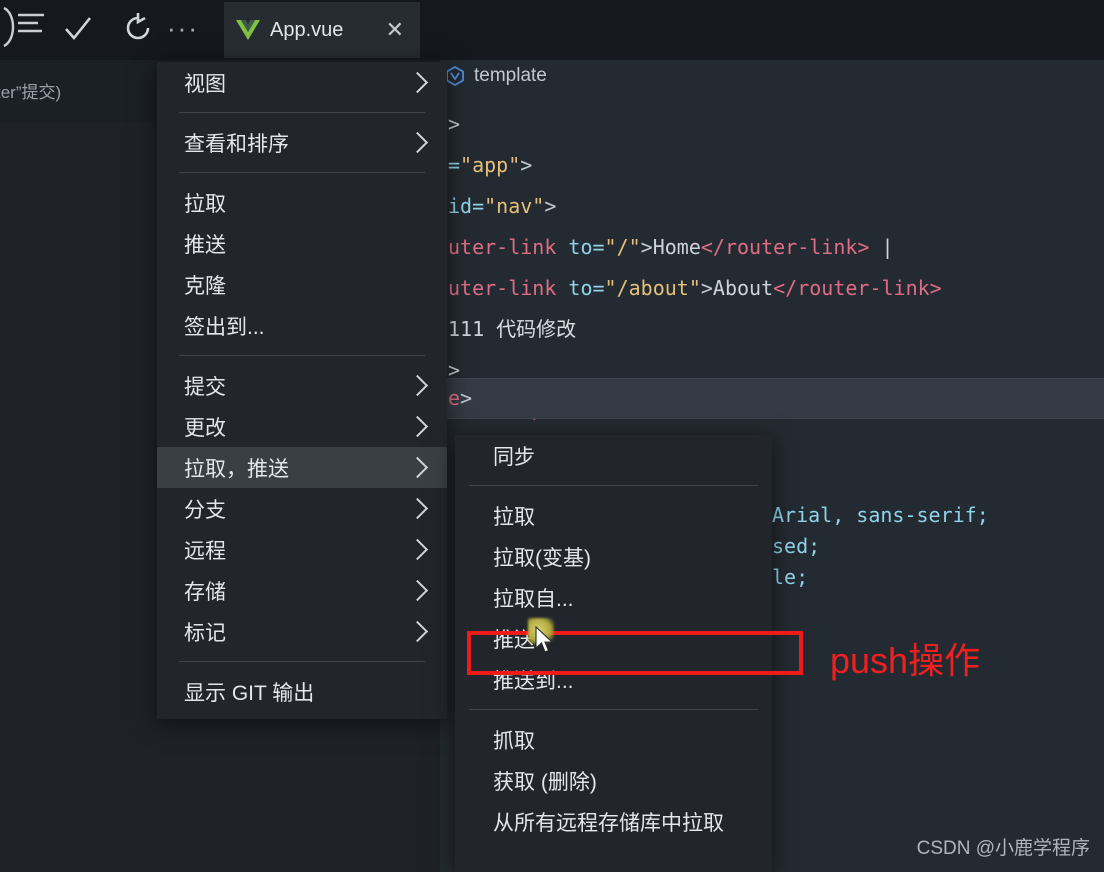 This screenshot has width=1104, height=872. I want to click on current-line-code: e>, so click(460, 398).